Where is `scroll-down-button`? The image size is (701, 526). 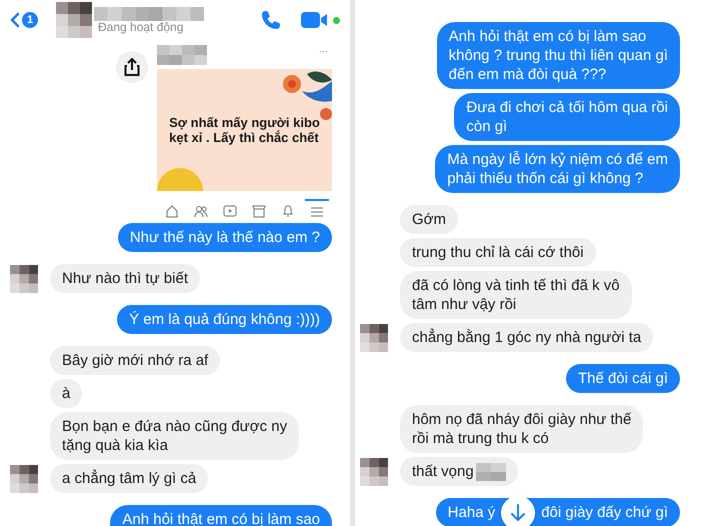 scroll-down-button is located at coordinates (518, 511).